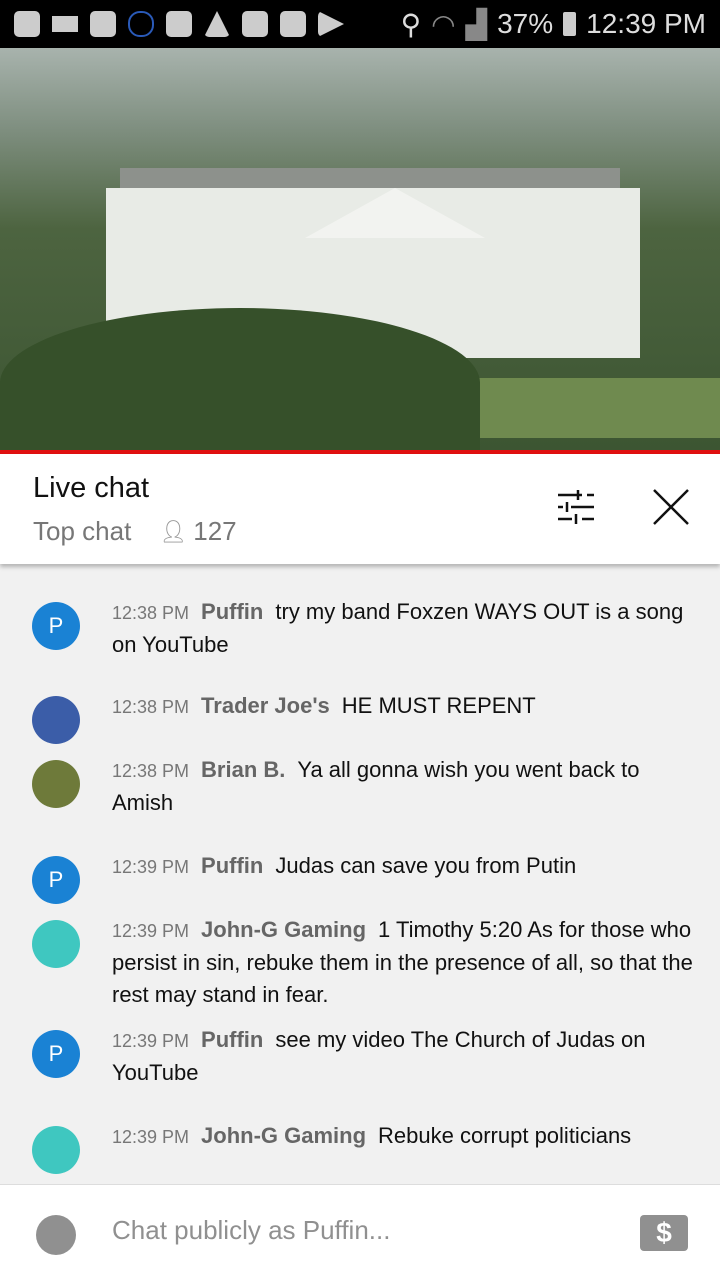 Image resolution: width=720 pixels, height=1280 pixels. What do you see at coordinates (135, 531) in the screenshot?
I see `chat-mode-selector: Top chat 👤︎ 127` at bounding box center [135, 531].